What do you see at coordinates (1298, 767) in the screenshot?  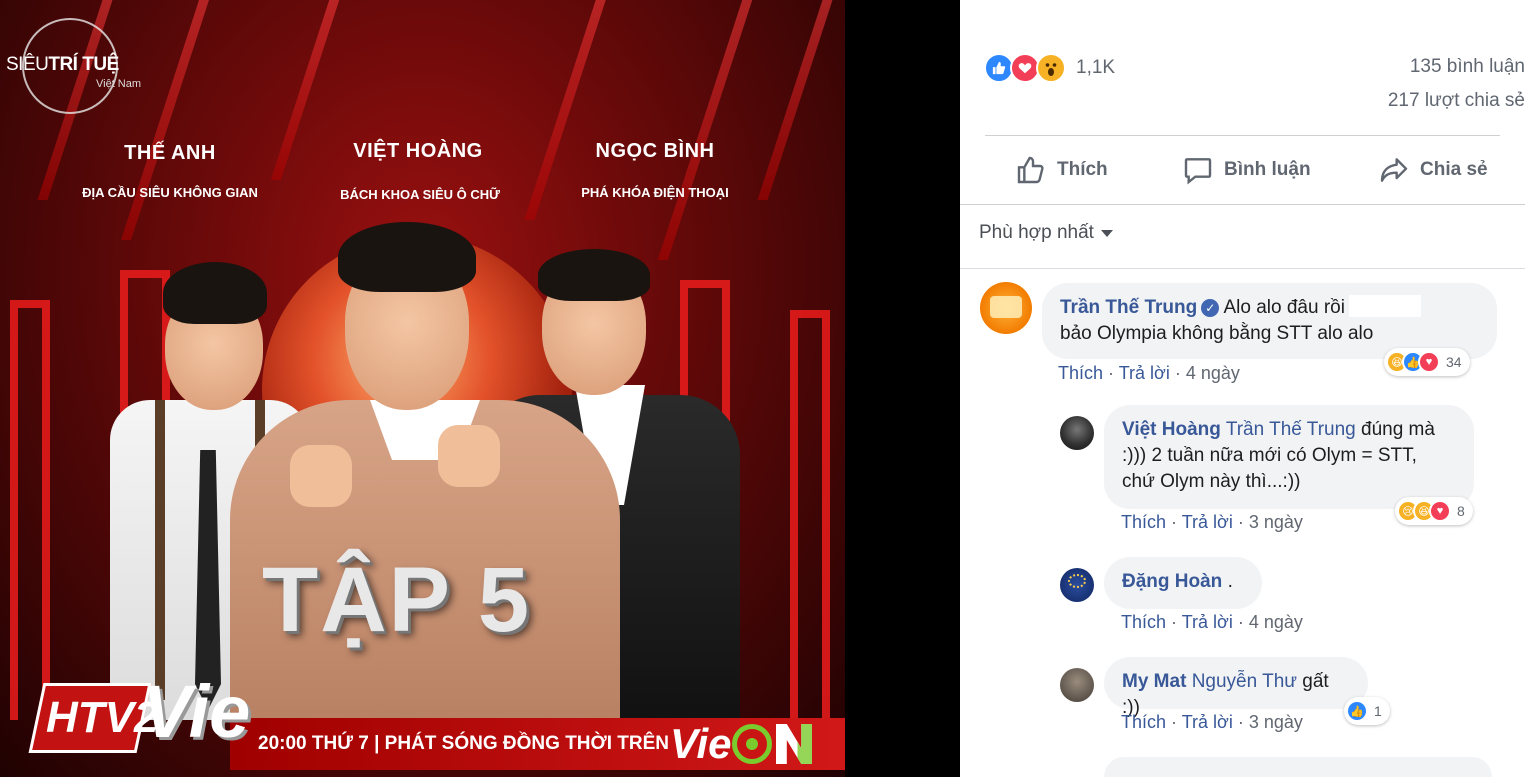 I see `comment-bubble` at bounding box center [1298, 767].